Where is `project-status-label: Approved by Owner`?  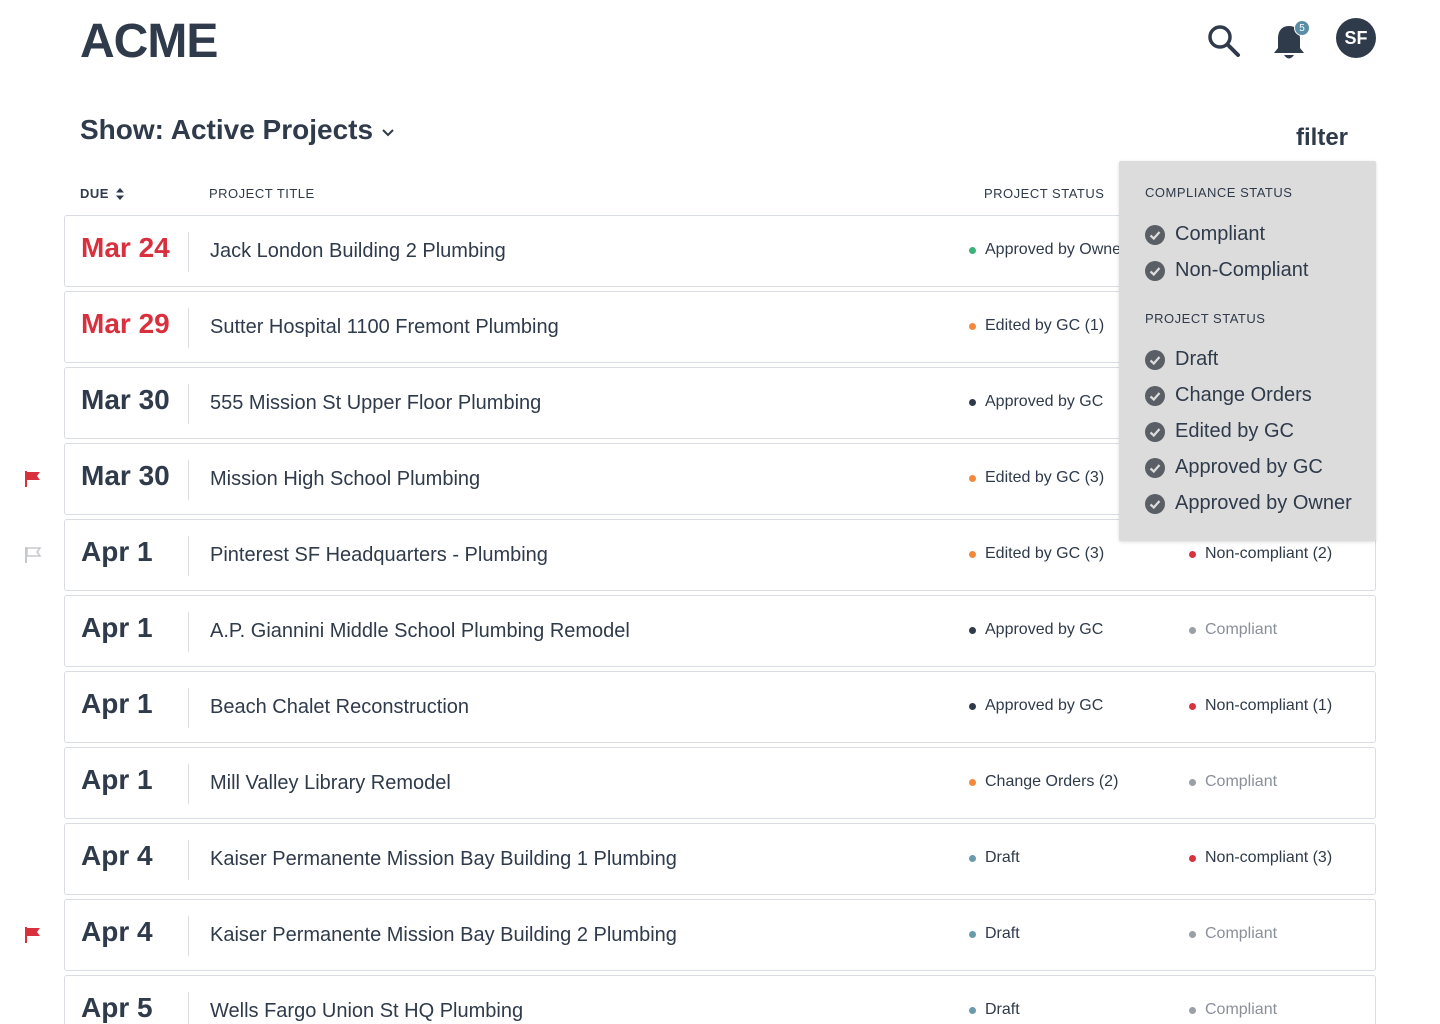
project-status-label: Approved by Owner is located at coordinates (1056, 249).